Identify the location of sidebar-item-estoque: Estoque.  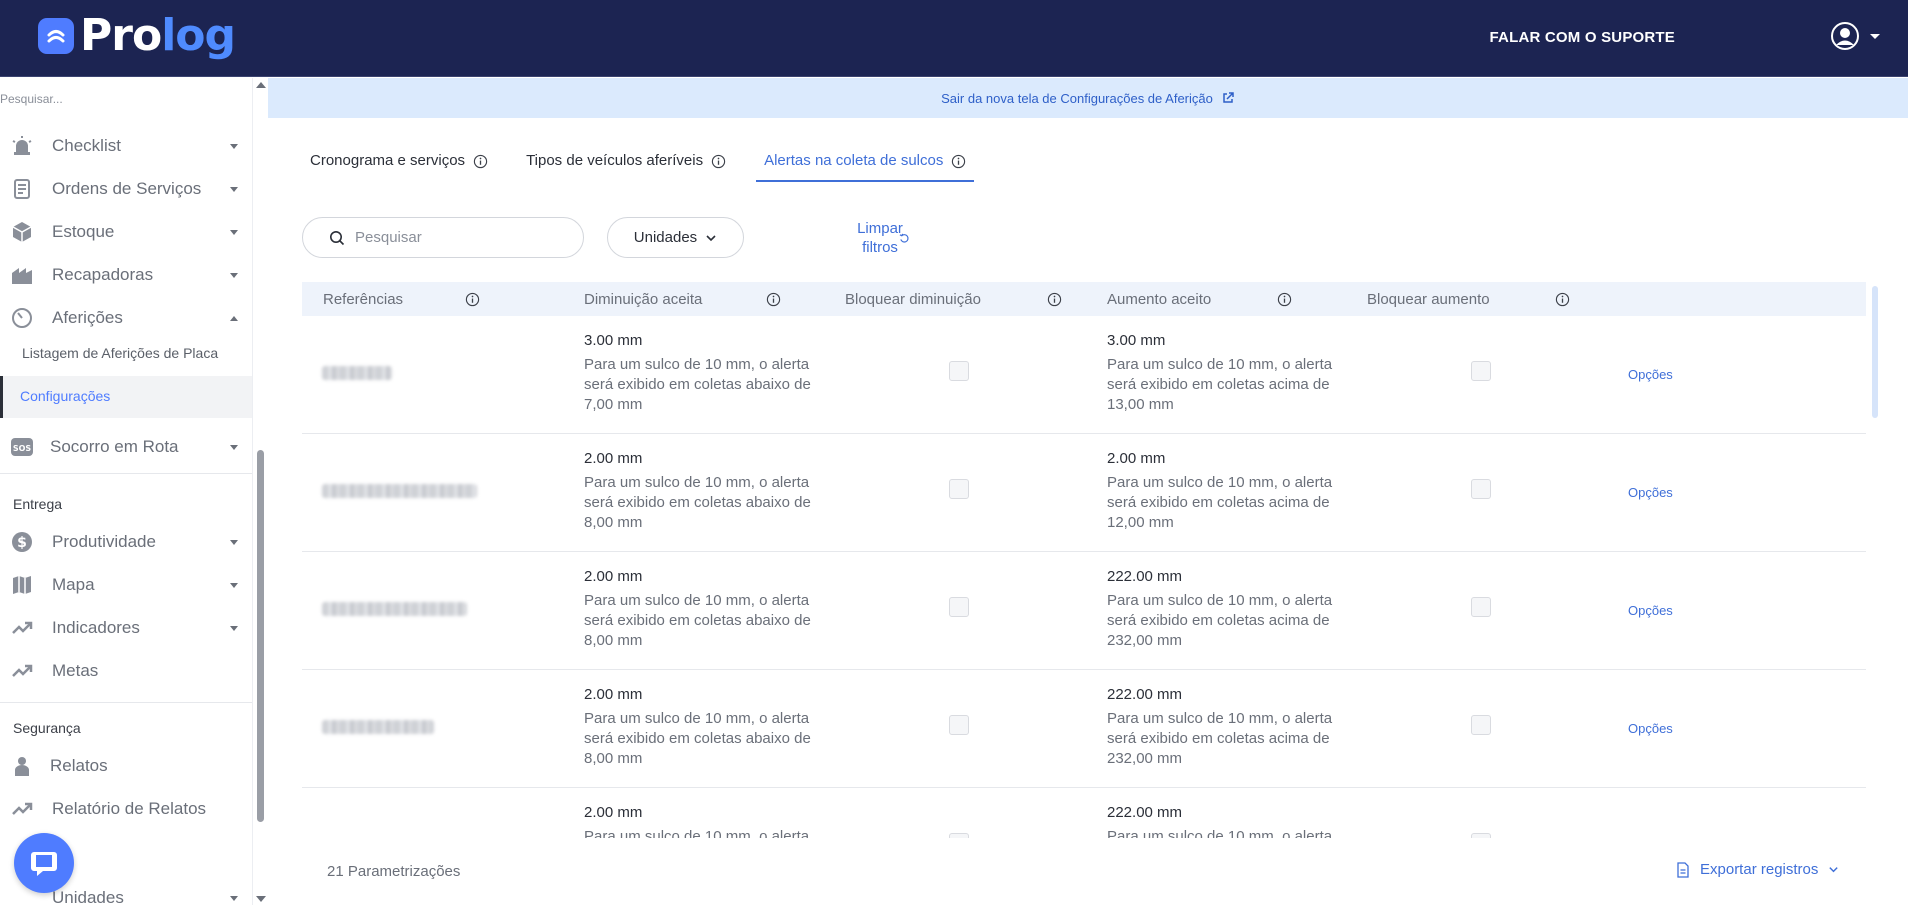
(123, 232).